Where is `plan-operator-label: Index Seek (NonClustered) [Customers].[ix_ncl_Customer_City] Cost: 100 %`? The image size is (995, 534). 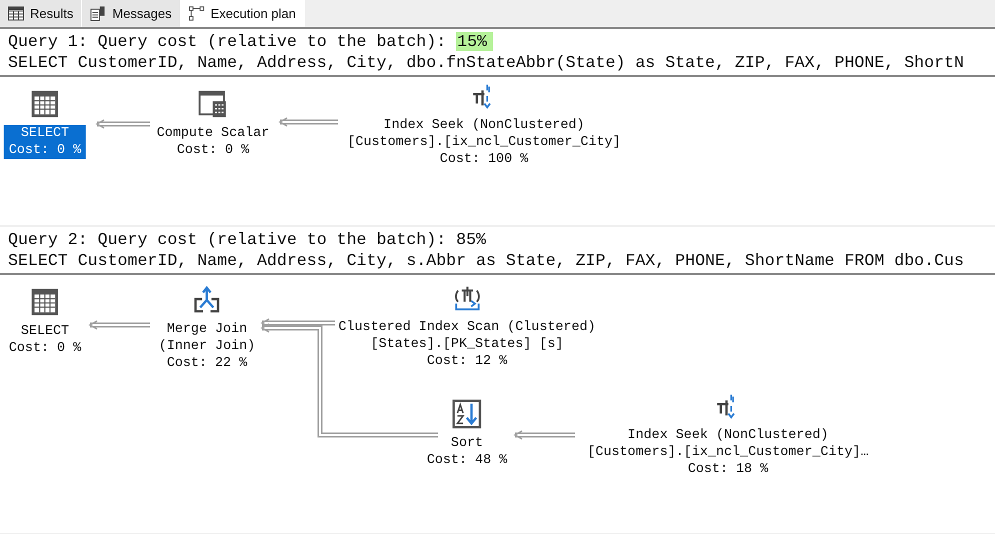
plan-operator-label: Index Seek (NonClustered) [Customers].[ix_ncl_Customer_City] Cost: 100 % is located at coordinates (484, 142).